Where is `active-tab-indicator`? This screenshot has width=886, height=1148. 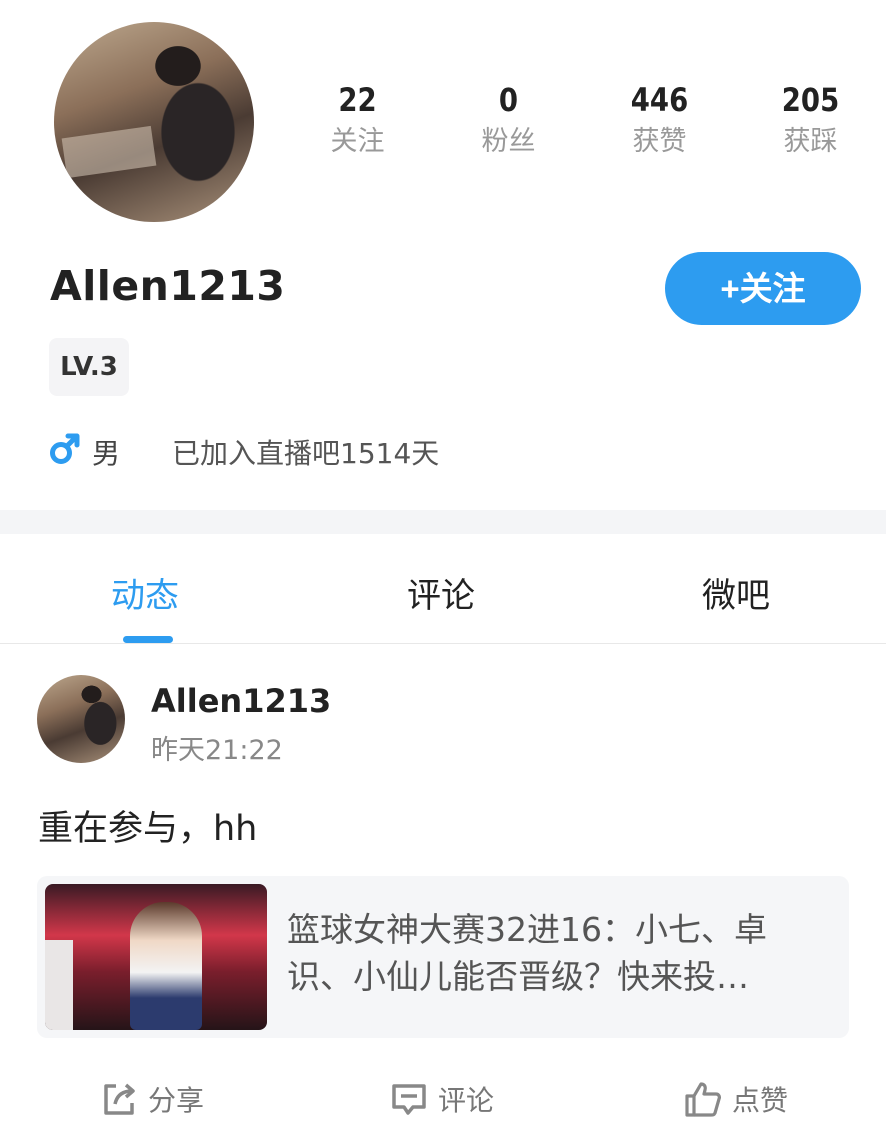 active-tab-indicator is located at coordinates (148, 639).